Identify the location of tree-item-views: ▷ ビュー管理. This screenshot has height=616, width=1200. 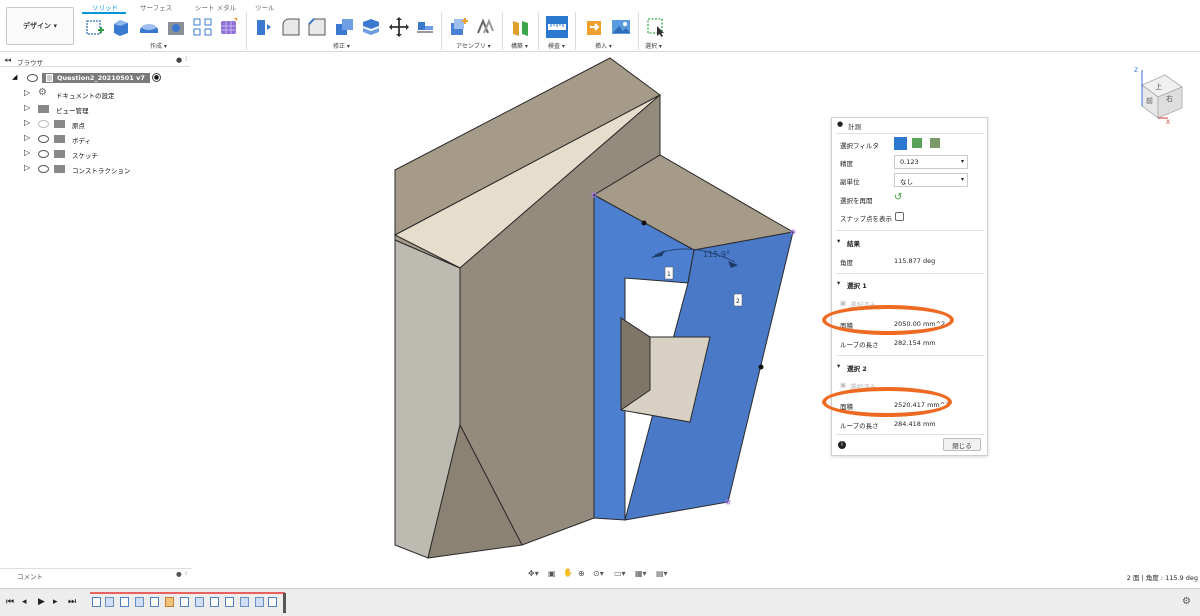
(95, 108).